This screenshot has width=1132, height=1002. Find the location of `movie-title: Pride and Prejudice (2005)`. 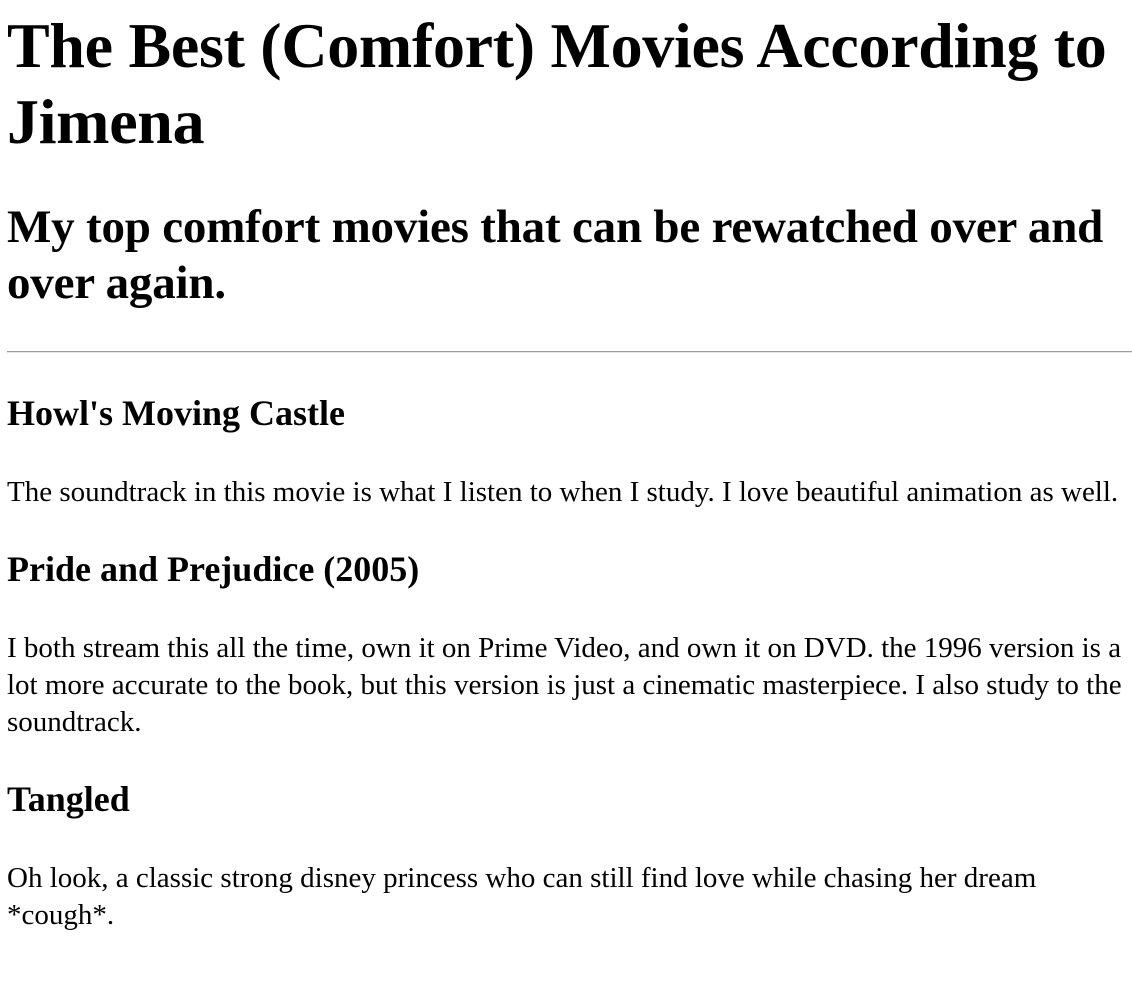

movie-title: Pride and Prejudice (2005) is located at coordinates (213, 569).